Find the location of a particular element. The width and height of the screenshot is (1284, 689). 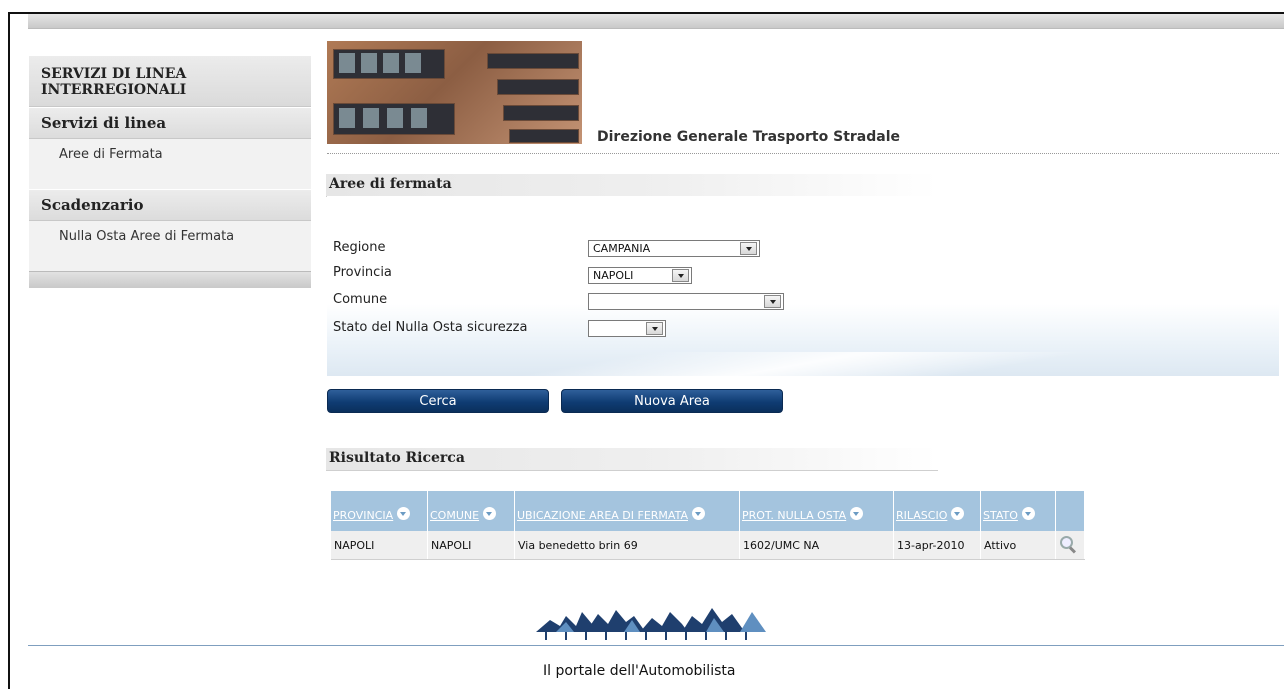

cell-actions is located at coordinates (1070, 545).